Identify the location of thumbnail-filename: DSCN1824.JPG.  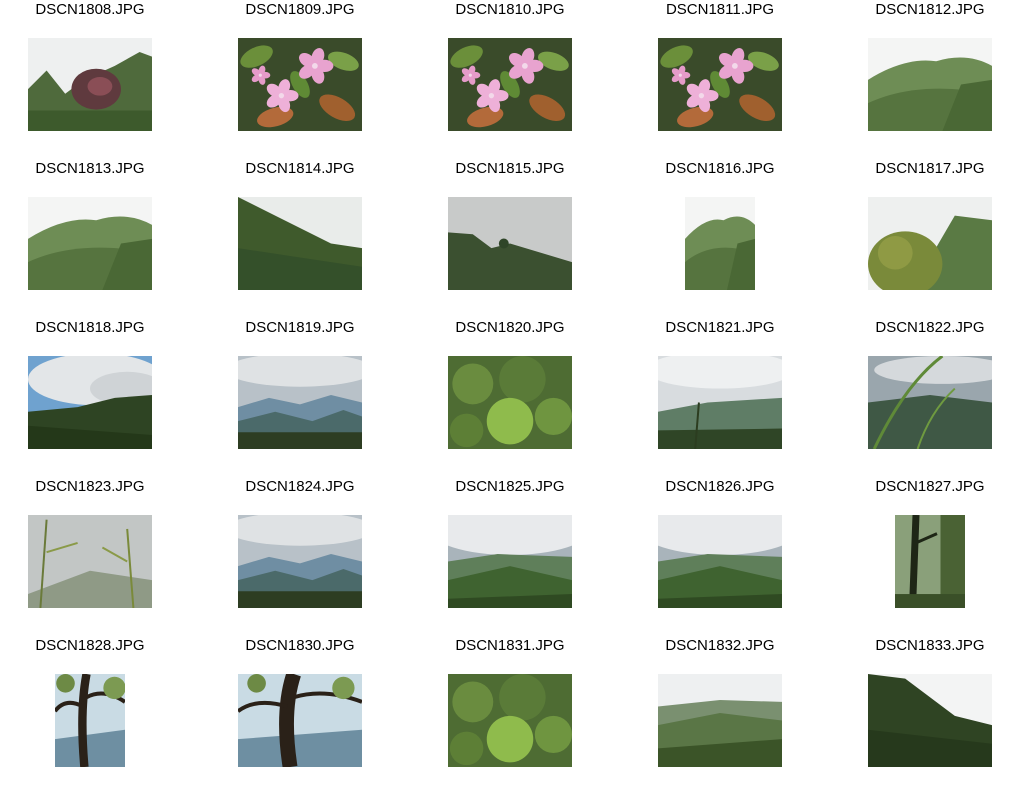
(300, 486).